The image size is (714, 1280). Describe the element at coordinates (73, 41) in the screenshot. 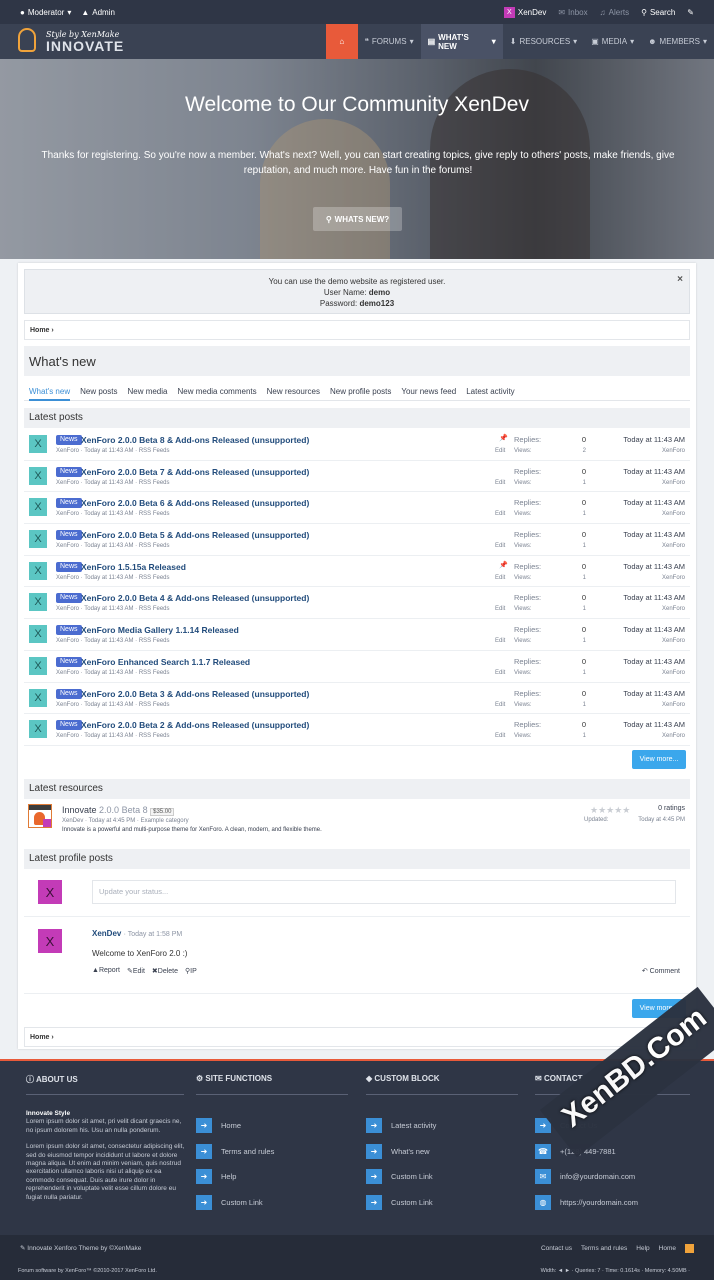

I see `site-logo: Style by XenMake INNOVATE` at that location.